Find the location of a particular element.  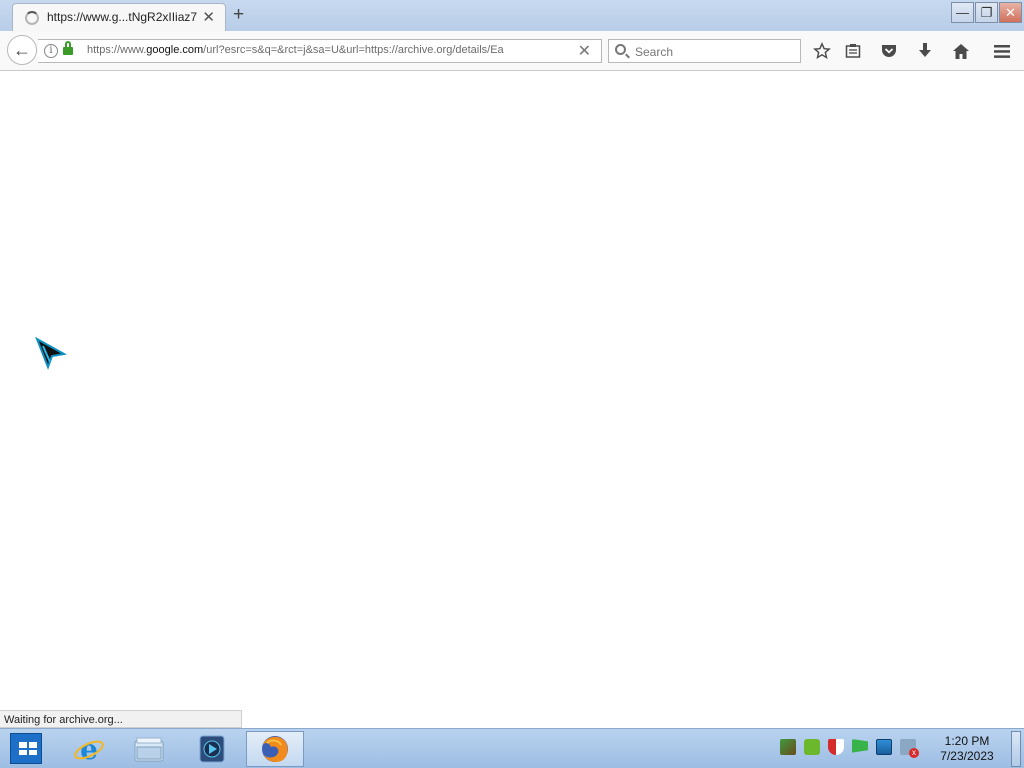

loading-spinner-icon is located at coordinates (32, 18).